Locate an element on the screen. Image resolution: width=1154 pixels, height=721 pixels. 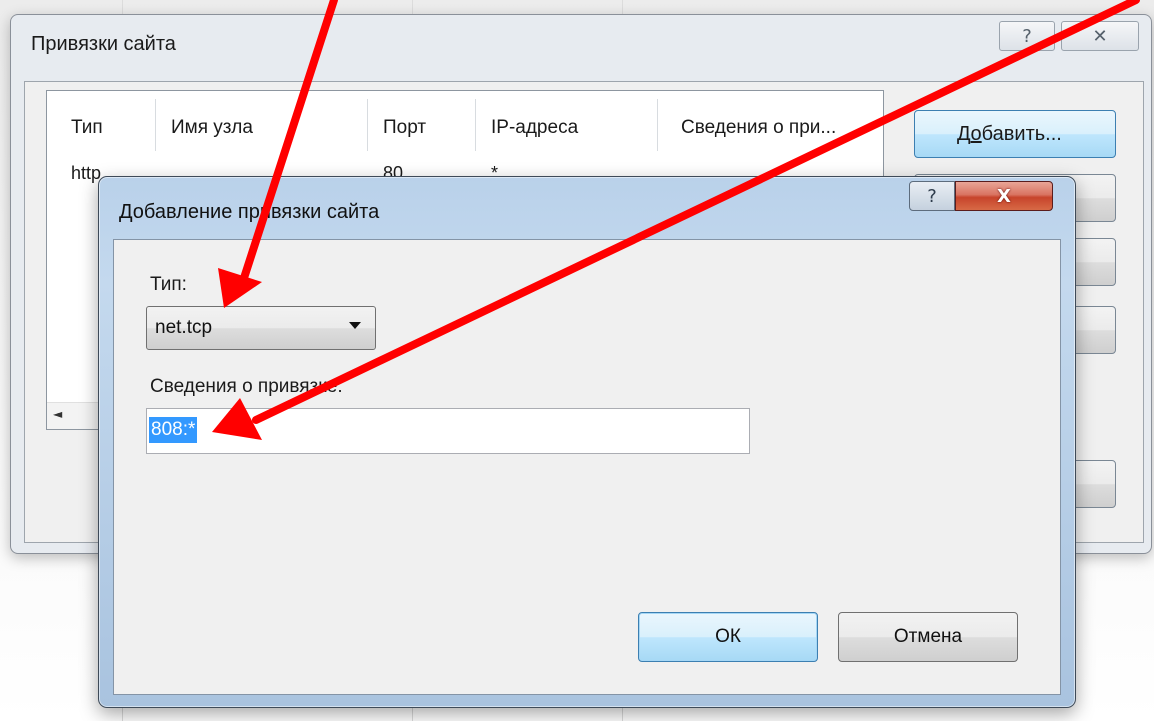
add-label-accesskey: о is located at coordinates (976, 133).